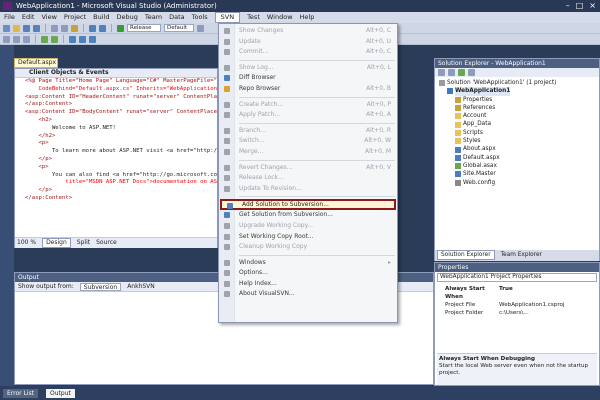 The height and width of the screenshot is (400, 600). What do you see at coordinates (506, 293) in the screenshot?
I see `property-value: True` at bounding box center [506, 293].